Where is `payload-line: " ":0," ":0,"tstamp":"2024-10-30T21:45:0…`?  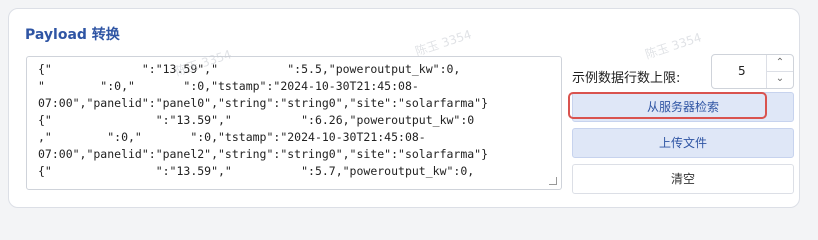
payload-line: " ":0," ":0,"tstamp":"2024-10-30T21:45:0… is located at coordinates (228, 86).